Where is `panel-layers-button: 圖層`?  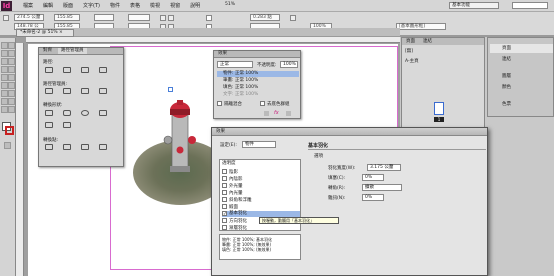 panel-layers-button: 圖層 is located at coordinates (521, 76).